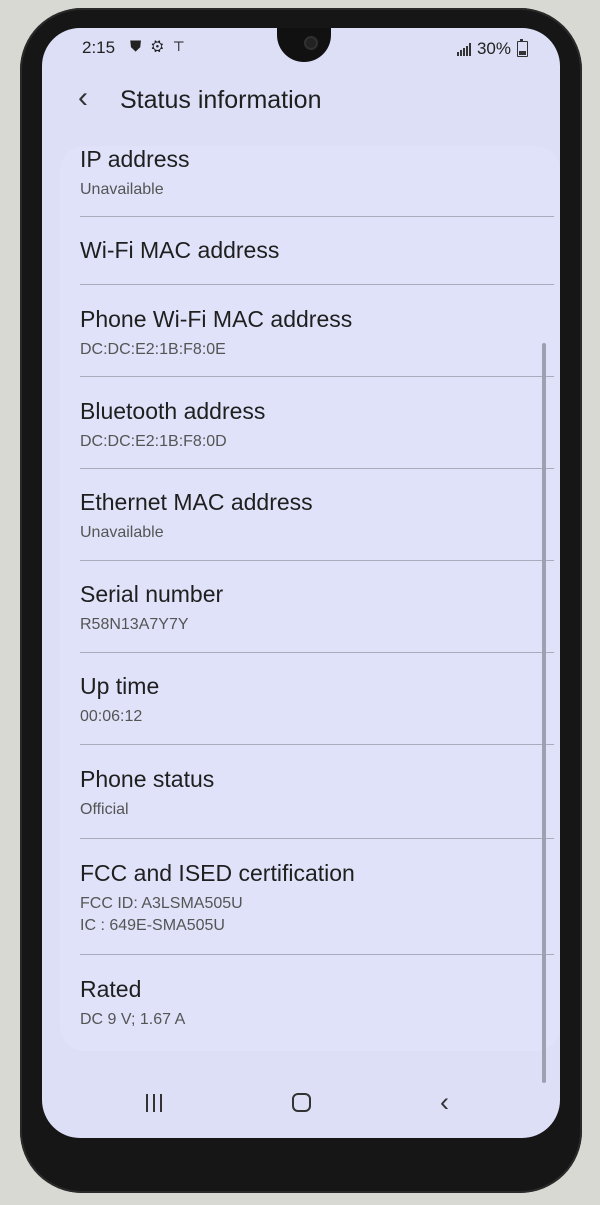 The width and height of the screenshot is (600, 1205). What do you see at coordinates (221, 100) in the screenshot?
I see `page-title: Status information` at bounding box center [221, 100].